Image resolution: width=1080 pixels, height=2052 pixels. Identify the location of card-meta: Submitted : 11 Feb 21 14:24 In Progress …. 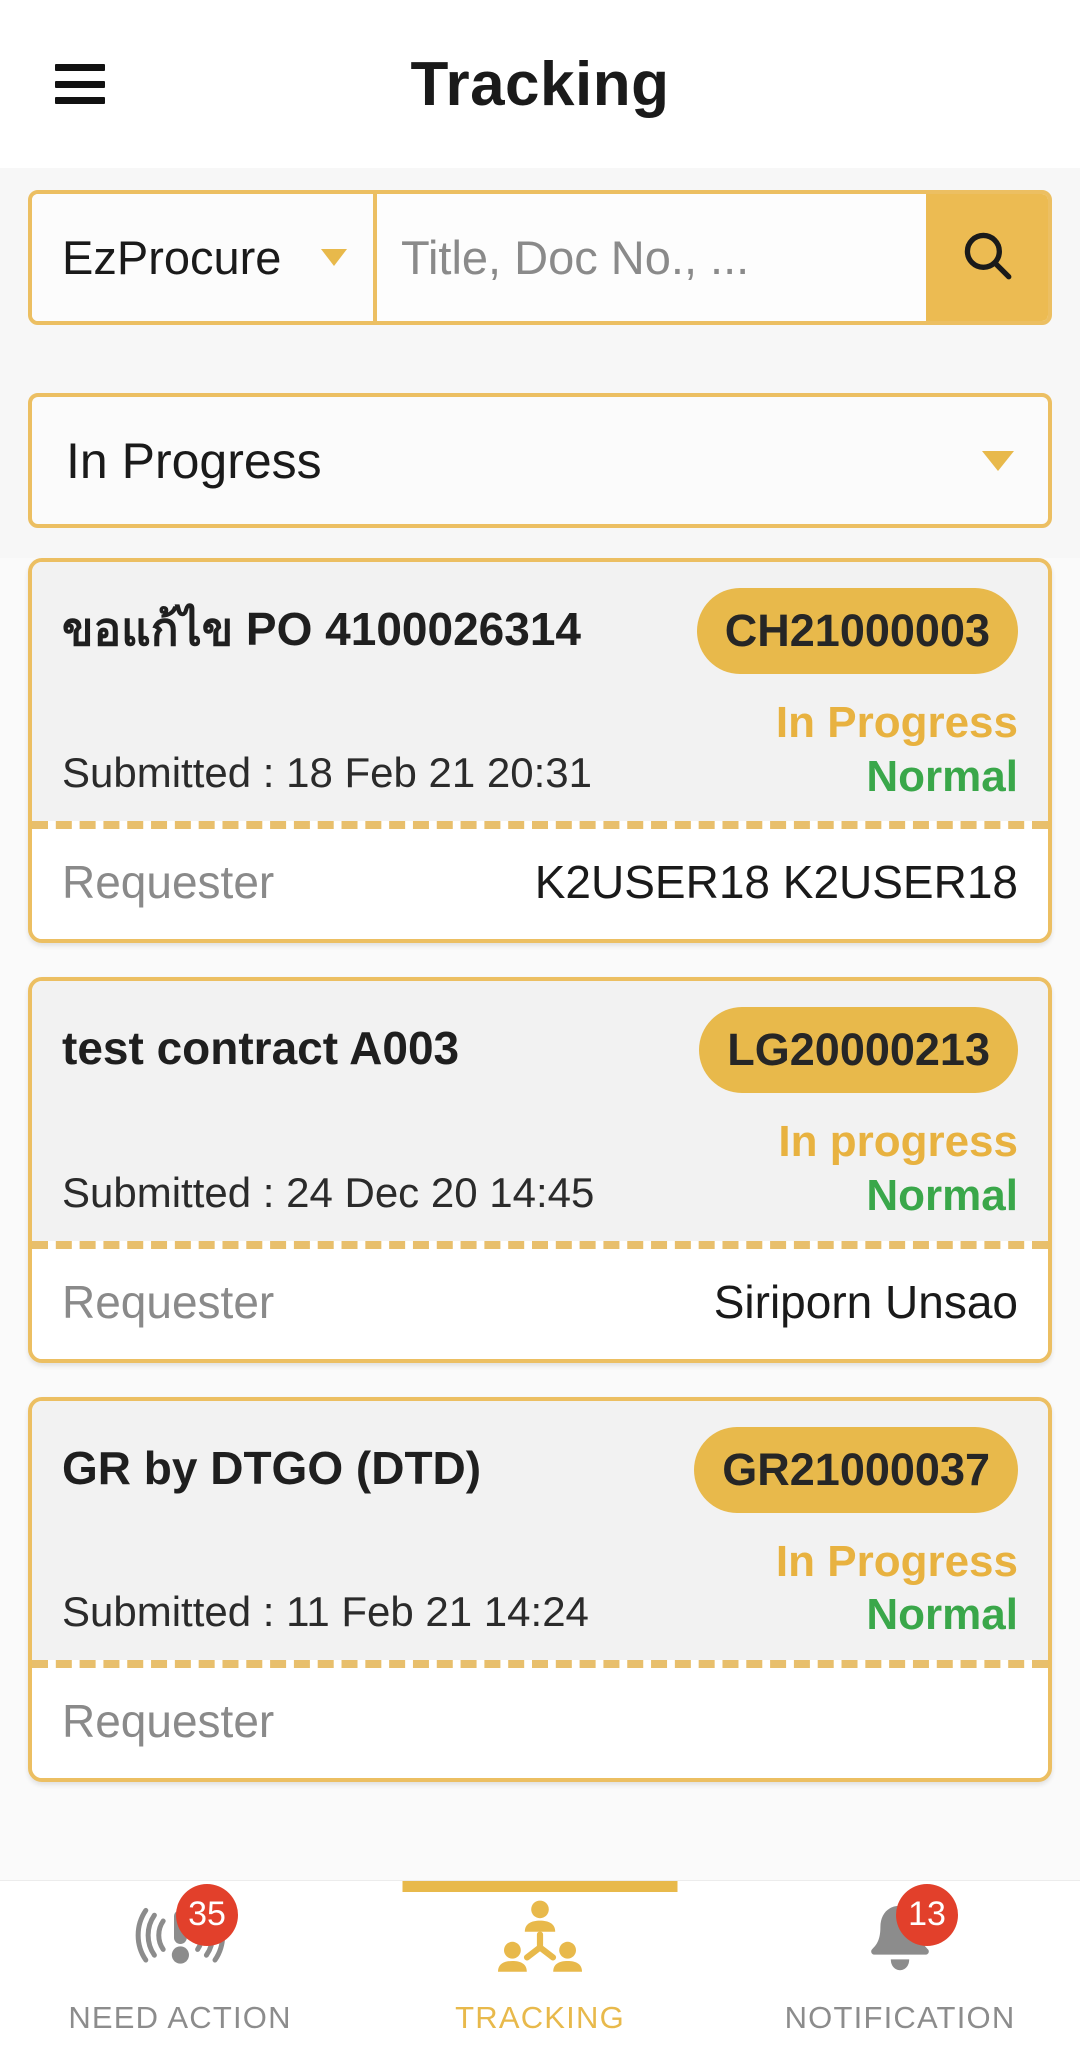
(540, 1588).